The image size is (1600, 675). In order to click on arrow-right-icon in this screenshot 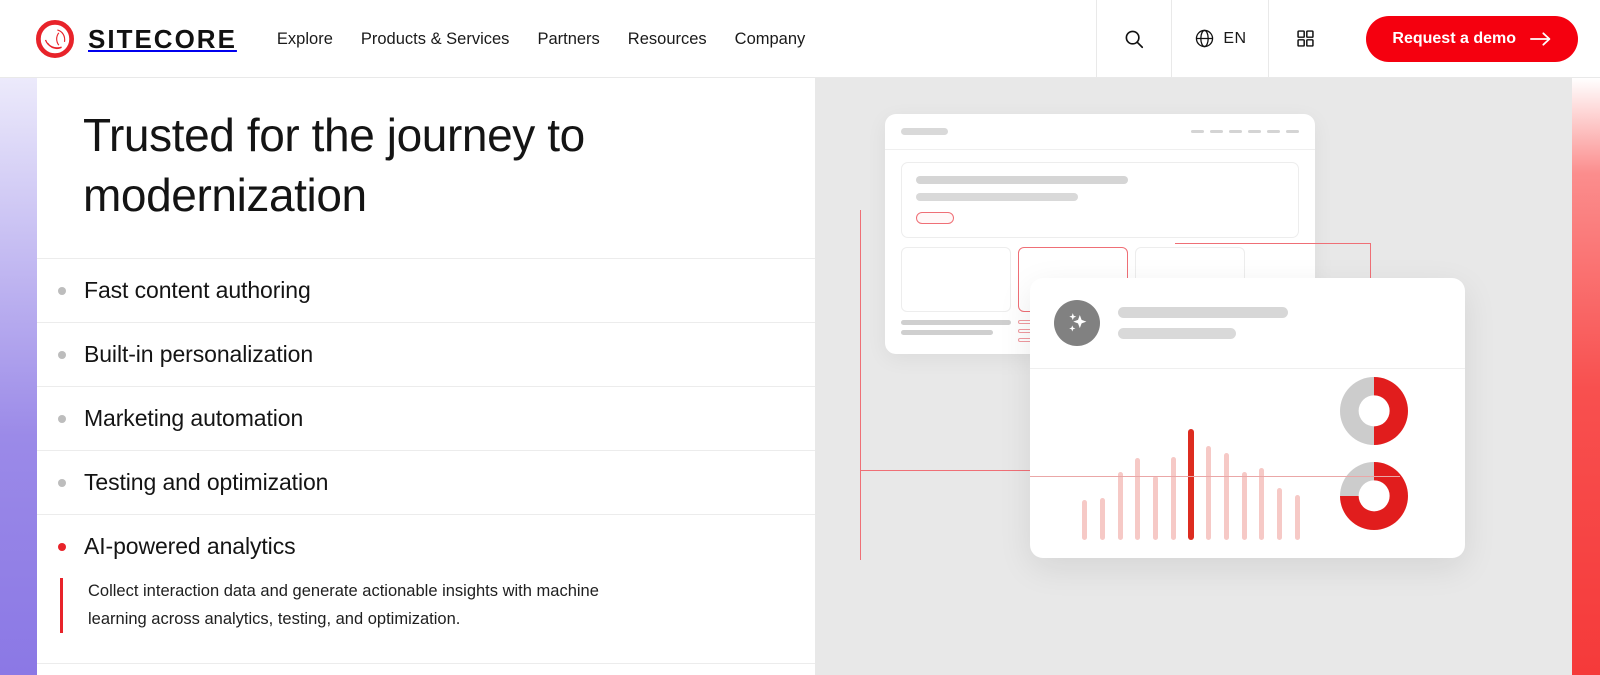, I will do `click(1540, 38)`.